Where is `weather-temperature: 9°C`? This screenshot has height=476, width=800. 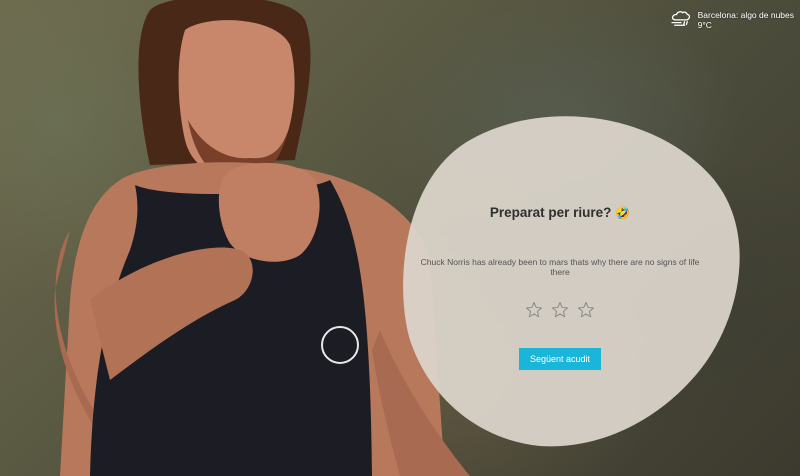
weather-temperature: 9°C is located at coordinates (704, 25).